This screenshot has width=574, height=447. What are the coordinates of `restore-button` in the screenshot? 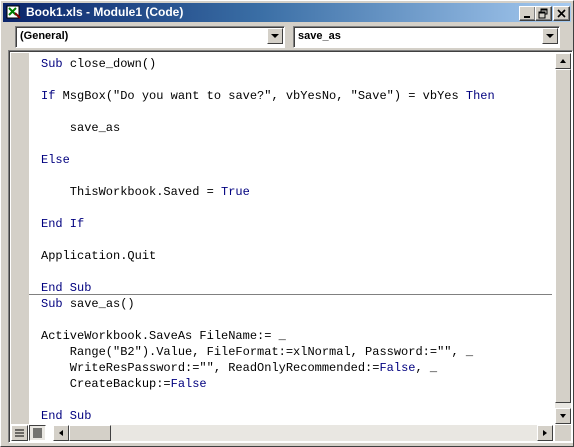 It's located at (543, 13).